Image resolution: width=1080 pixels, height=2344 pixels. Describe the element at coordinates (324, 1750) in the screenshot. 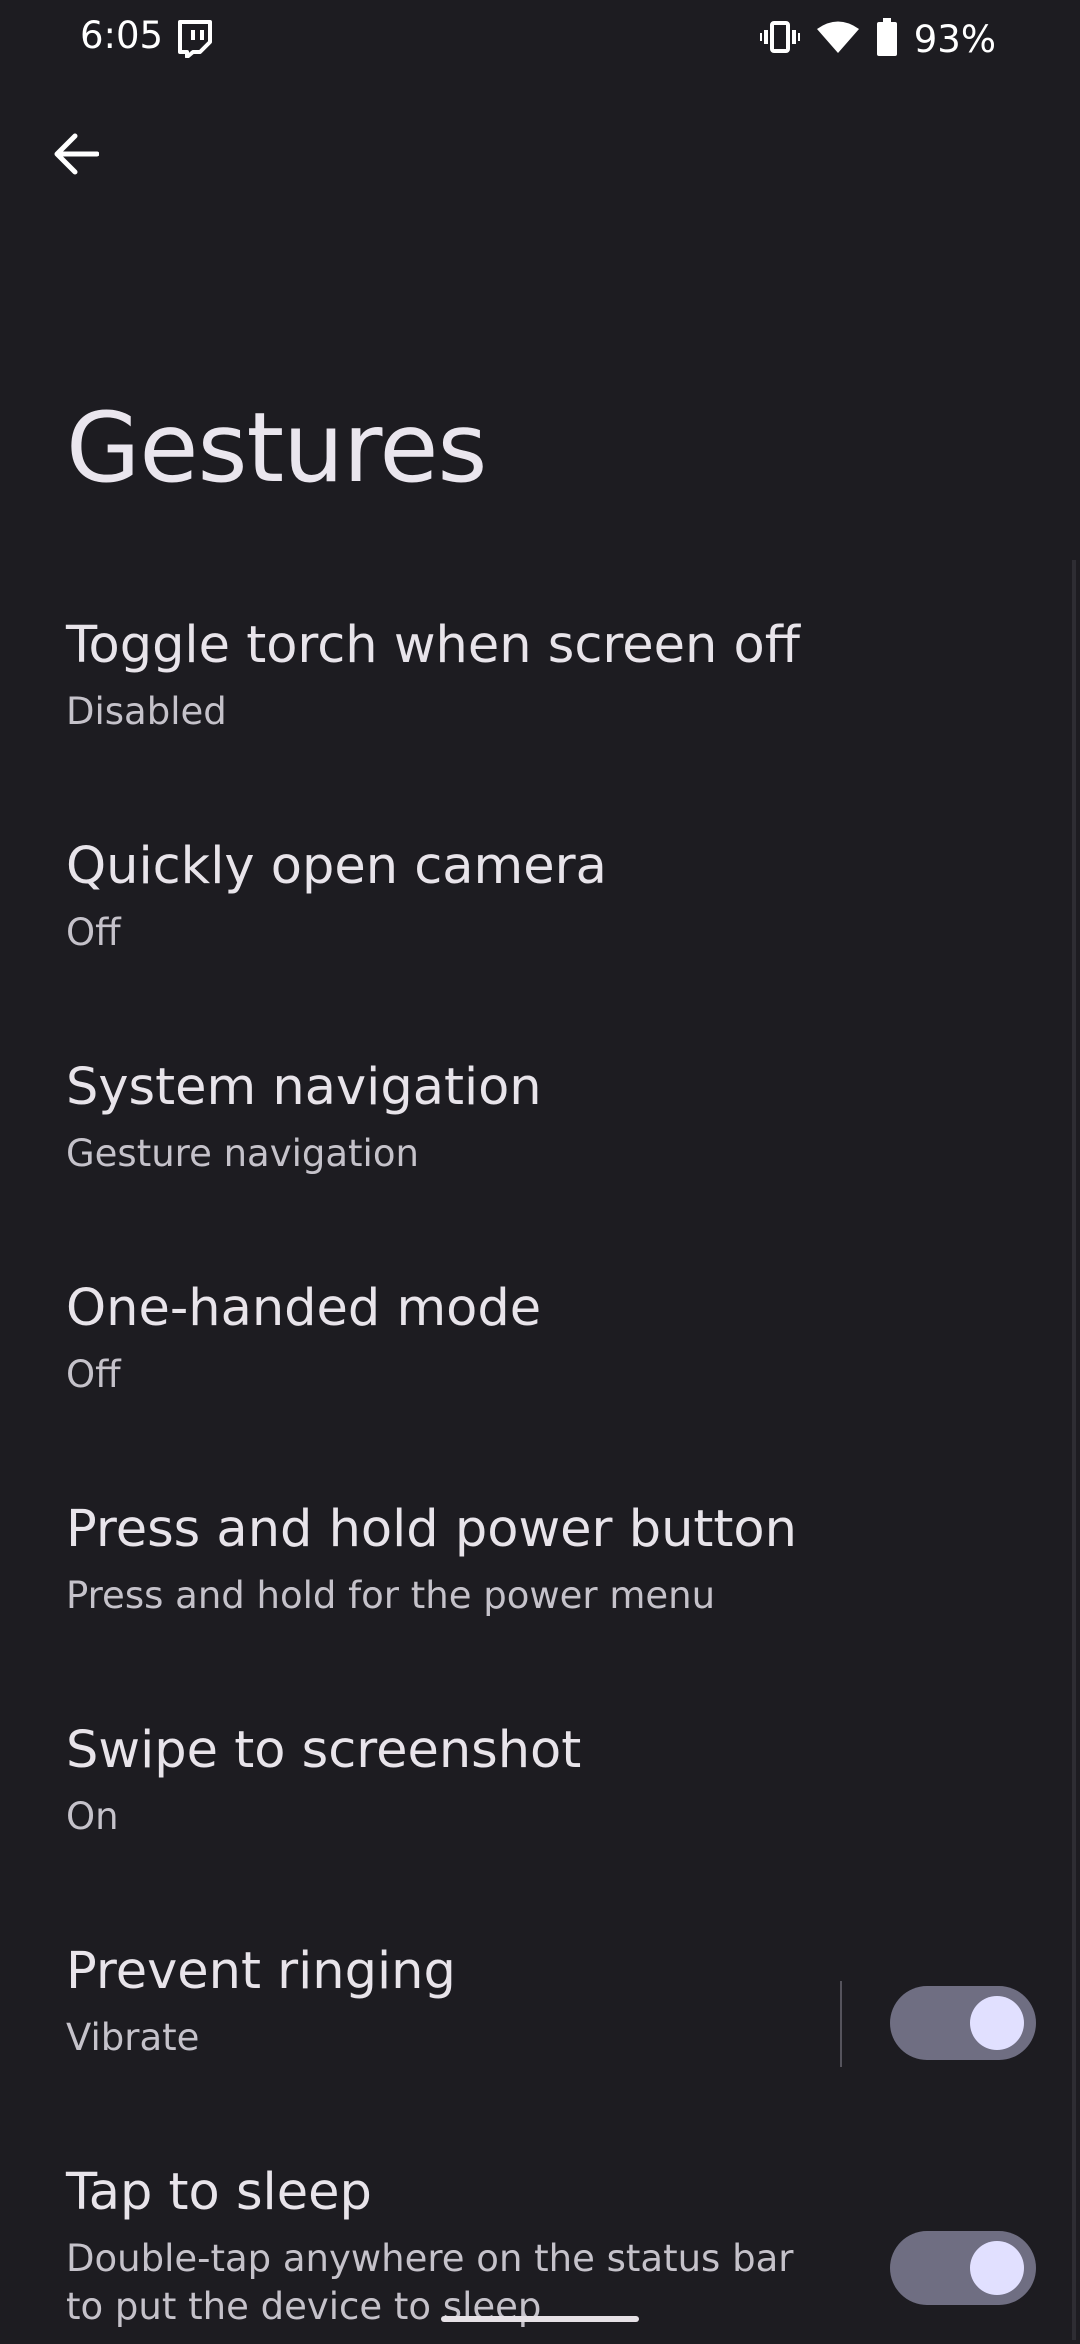

I see `setting-title: Swipe to screenshot` at that location.